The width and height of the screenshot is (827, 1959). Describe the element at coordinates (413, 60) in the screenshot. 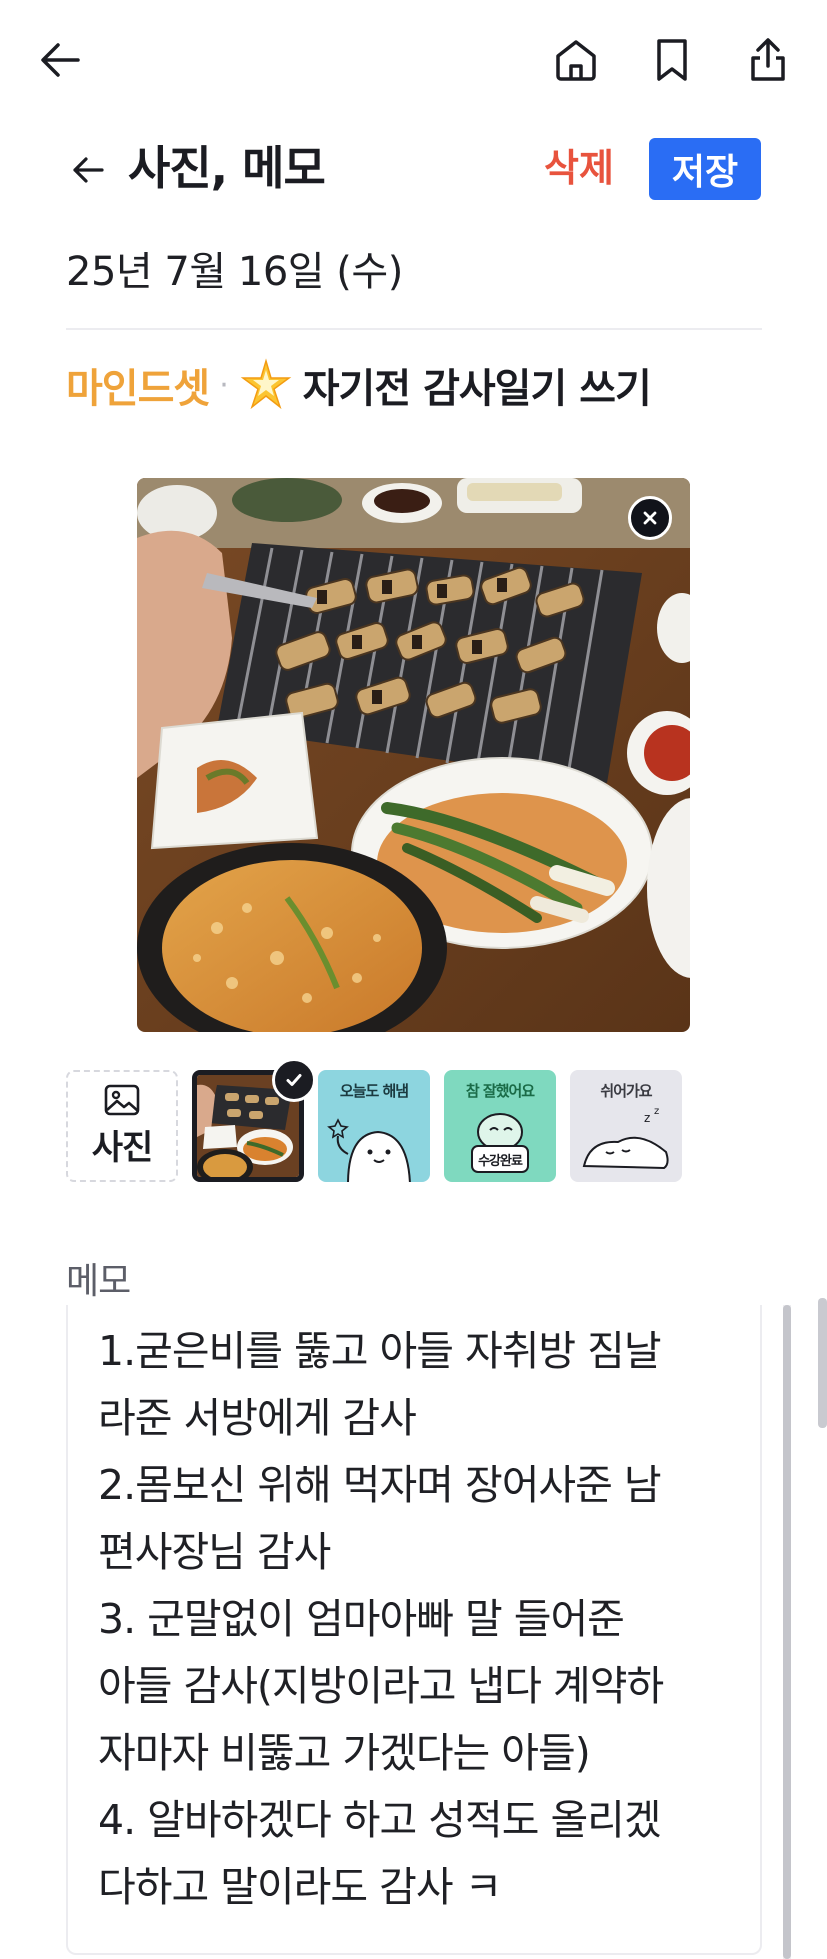

I see `top-nav-bar` at that location.